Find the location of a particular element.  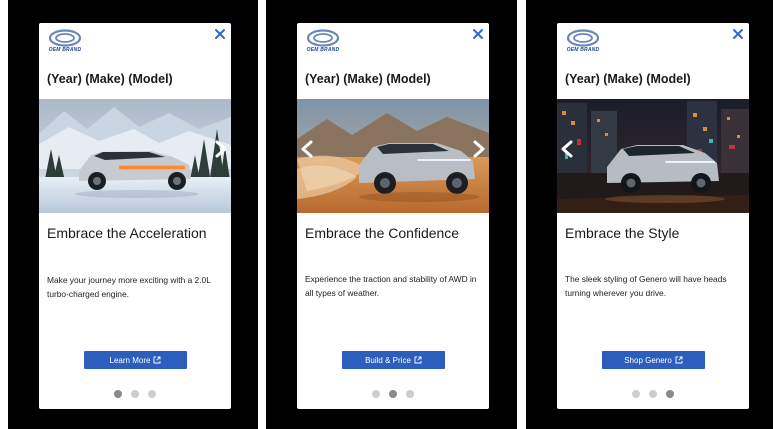

slide-headline: Embrace the Acceleration is located at coordinates (127, 233).